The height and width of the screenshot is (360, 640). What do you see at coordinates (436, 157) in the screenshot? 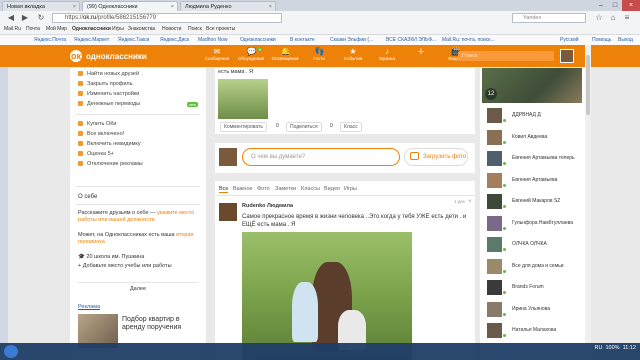
I see `upload-photo-button: Загрузить фото` at bounding box center [436, 157].